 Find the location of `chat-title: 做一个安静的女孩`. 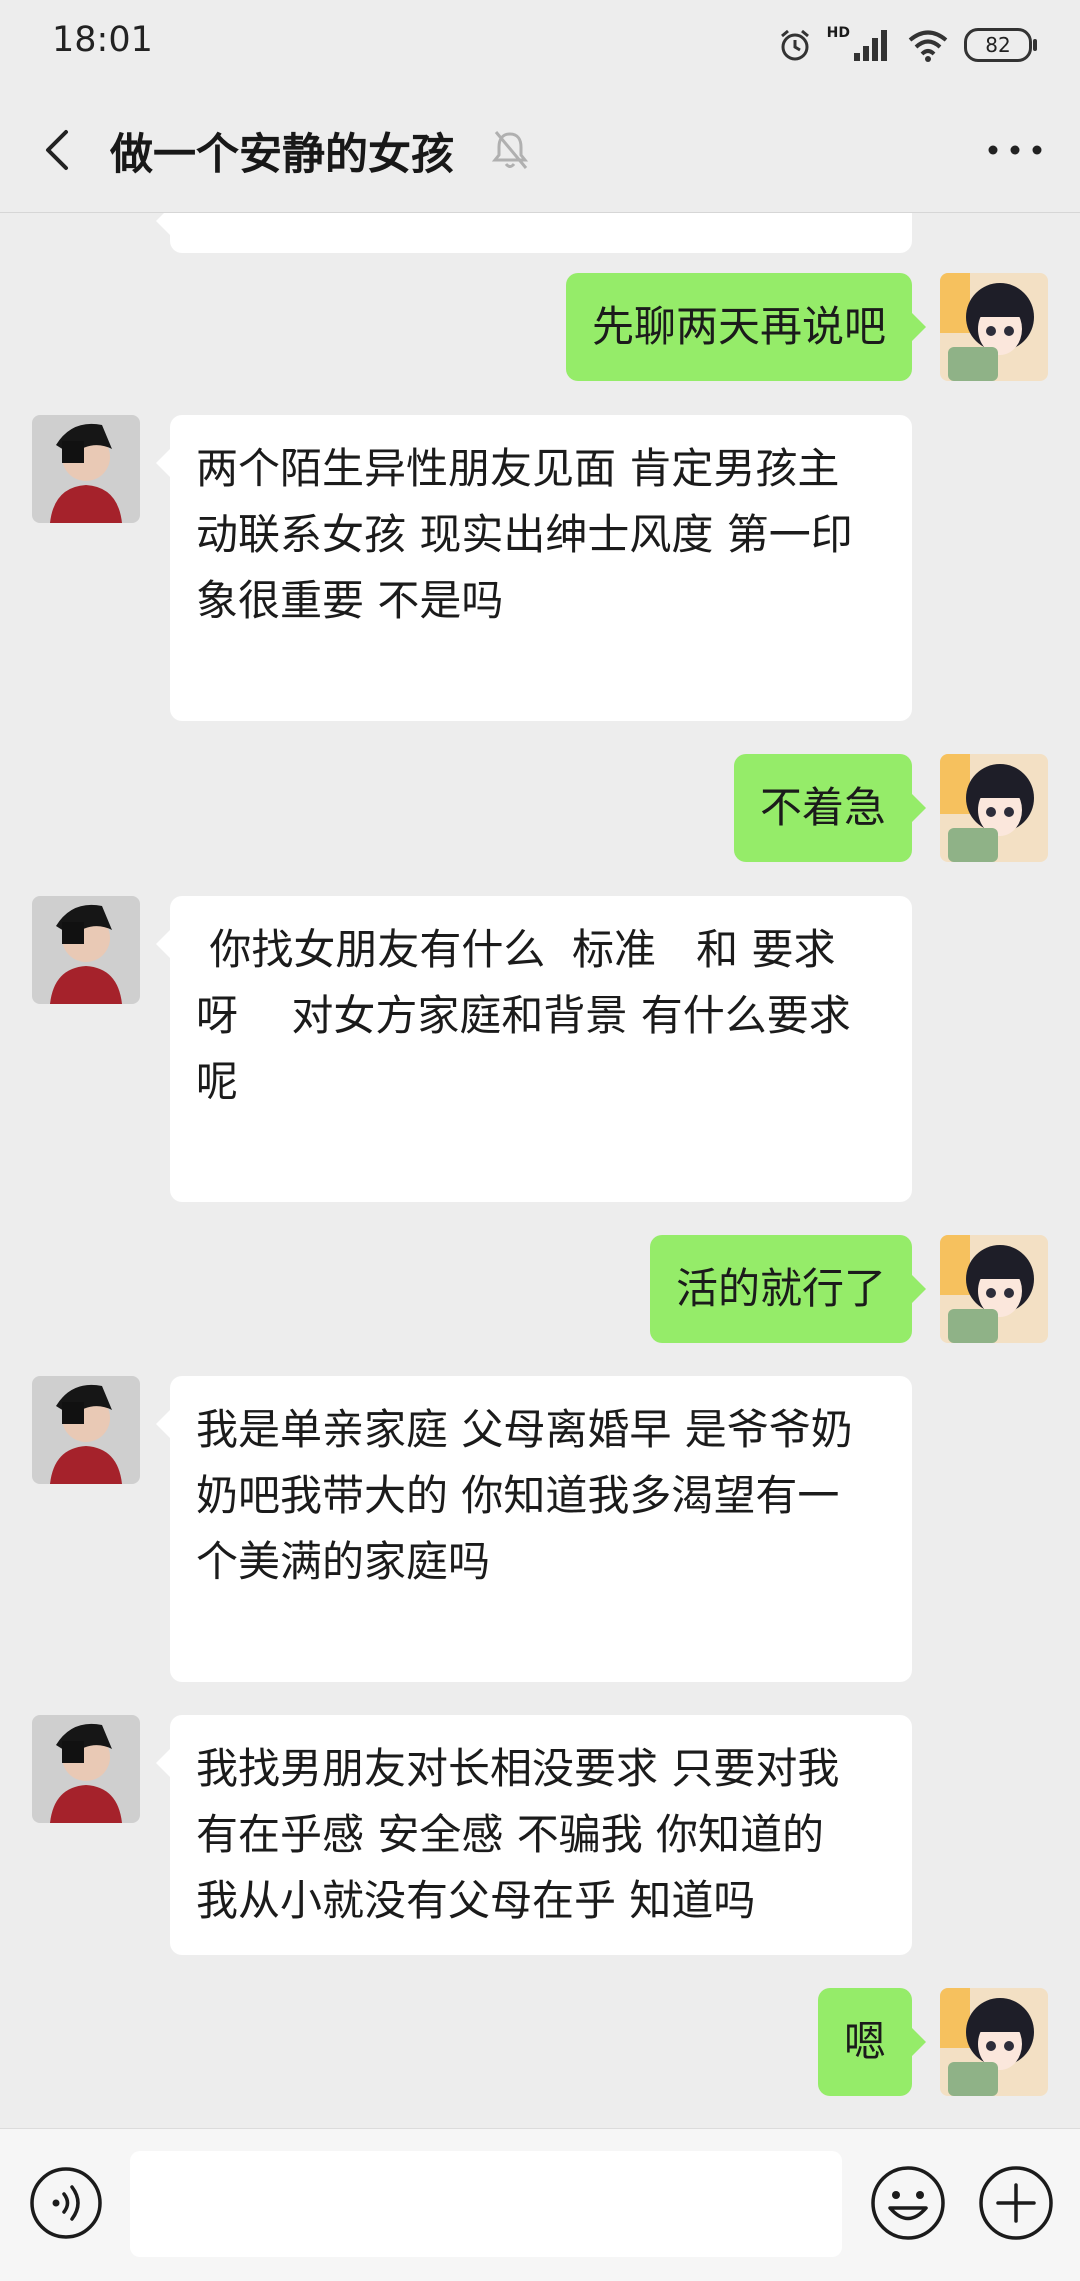

chat-title: 做一个安静的女孩 is located at coordinates (282, 155).